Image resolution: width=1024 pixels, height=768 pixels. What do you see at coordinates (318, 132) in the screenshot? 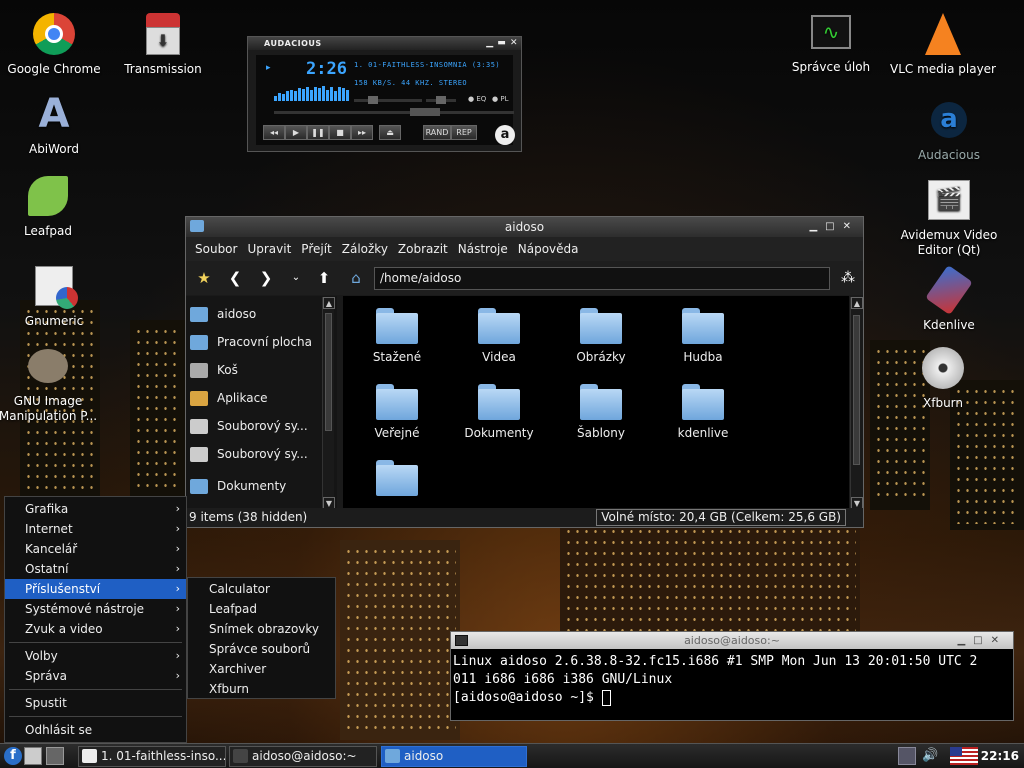
I see `pause-button: ❚❚` at bounding box center [318, 132].